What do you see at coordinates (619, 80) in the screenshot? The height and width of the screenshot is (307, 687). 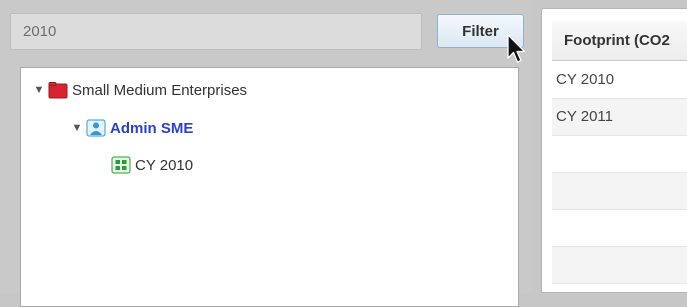 I see `table-row: CY 2010` at bounding box center [619, 80].